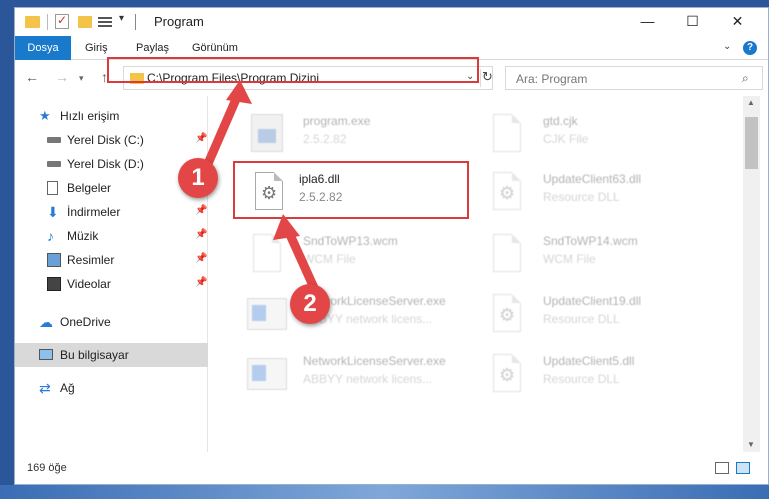 The image size is (769, 499). What do you see at coordinates (89, 284) in the screenshot?
I see `sidebar-item-label: Videolar` at bounding box center [89, 284].